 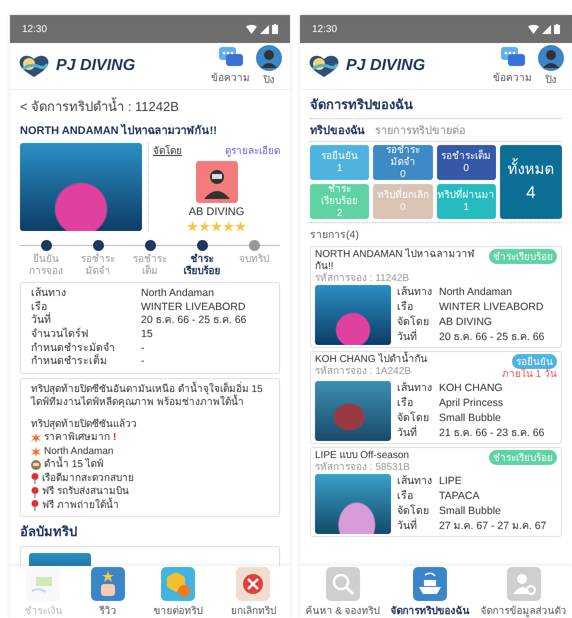 What do you see at coordinates (46, 266) in the screenshot?
I see `step-label: ยืนยัน การจอง` at bounding box center [46, 266].